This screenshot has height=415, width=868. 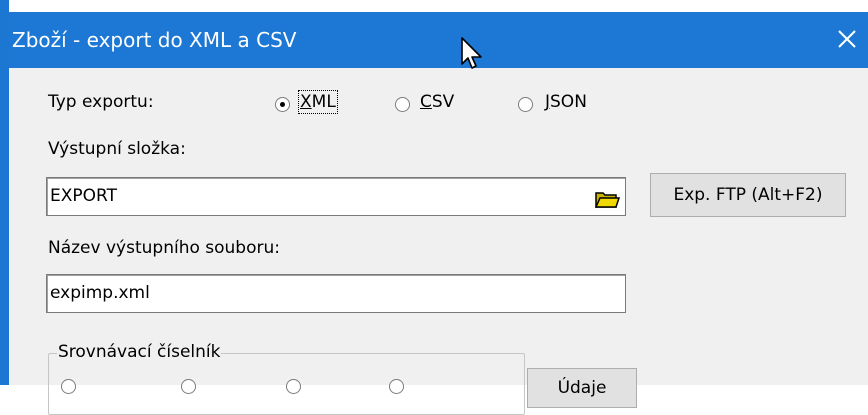 What do you see at coordinates (4, 192) in the screenshot?
I see `window-left-border` at bounding box center [4, 192].